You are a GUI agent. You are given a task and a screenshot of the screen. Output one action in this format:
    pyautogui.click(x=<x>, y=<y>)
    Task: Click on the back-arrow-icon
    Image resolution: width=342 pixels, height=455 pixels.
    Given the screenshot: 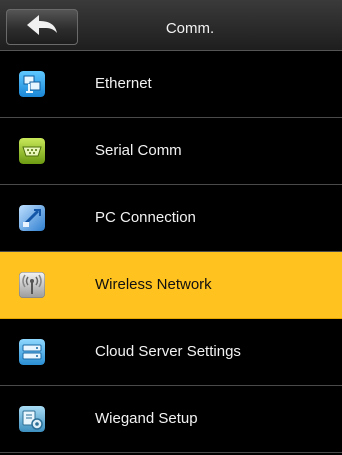 What is the action you would take?
    pyautogui.click(x=42, y=27)
    